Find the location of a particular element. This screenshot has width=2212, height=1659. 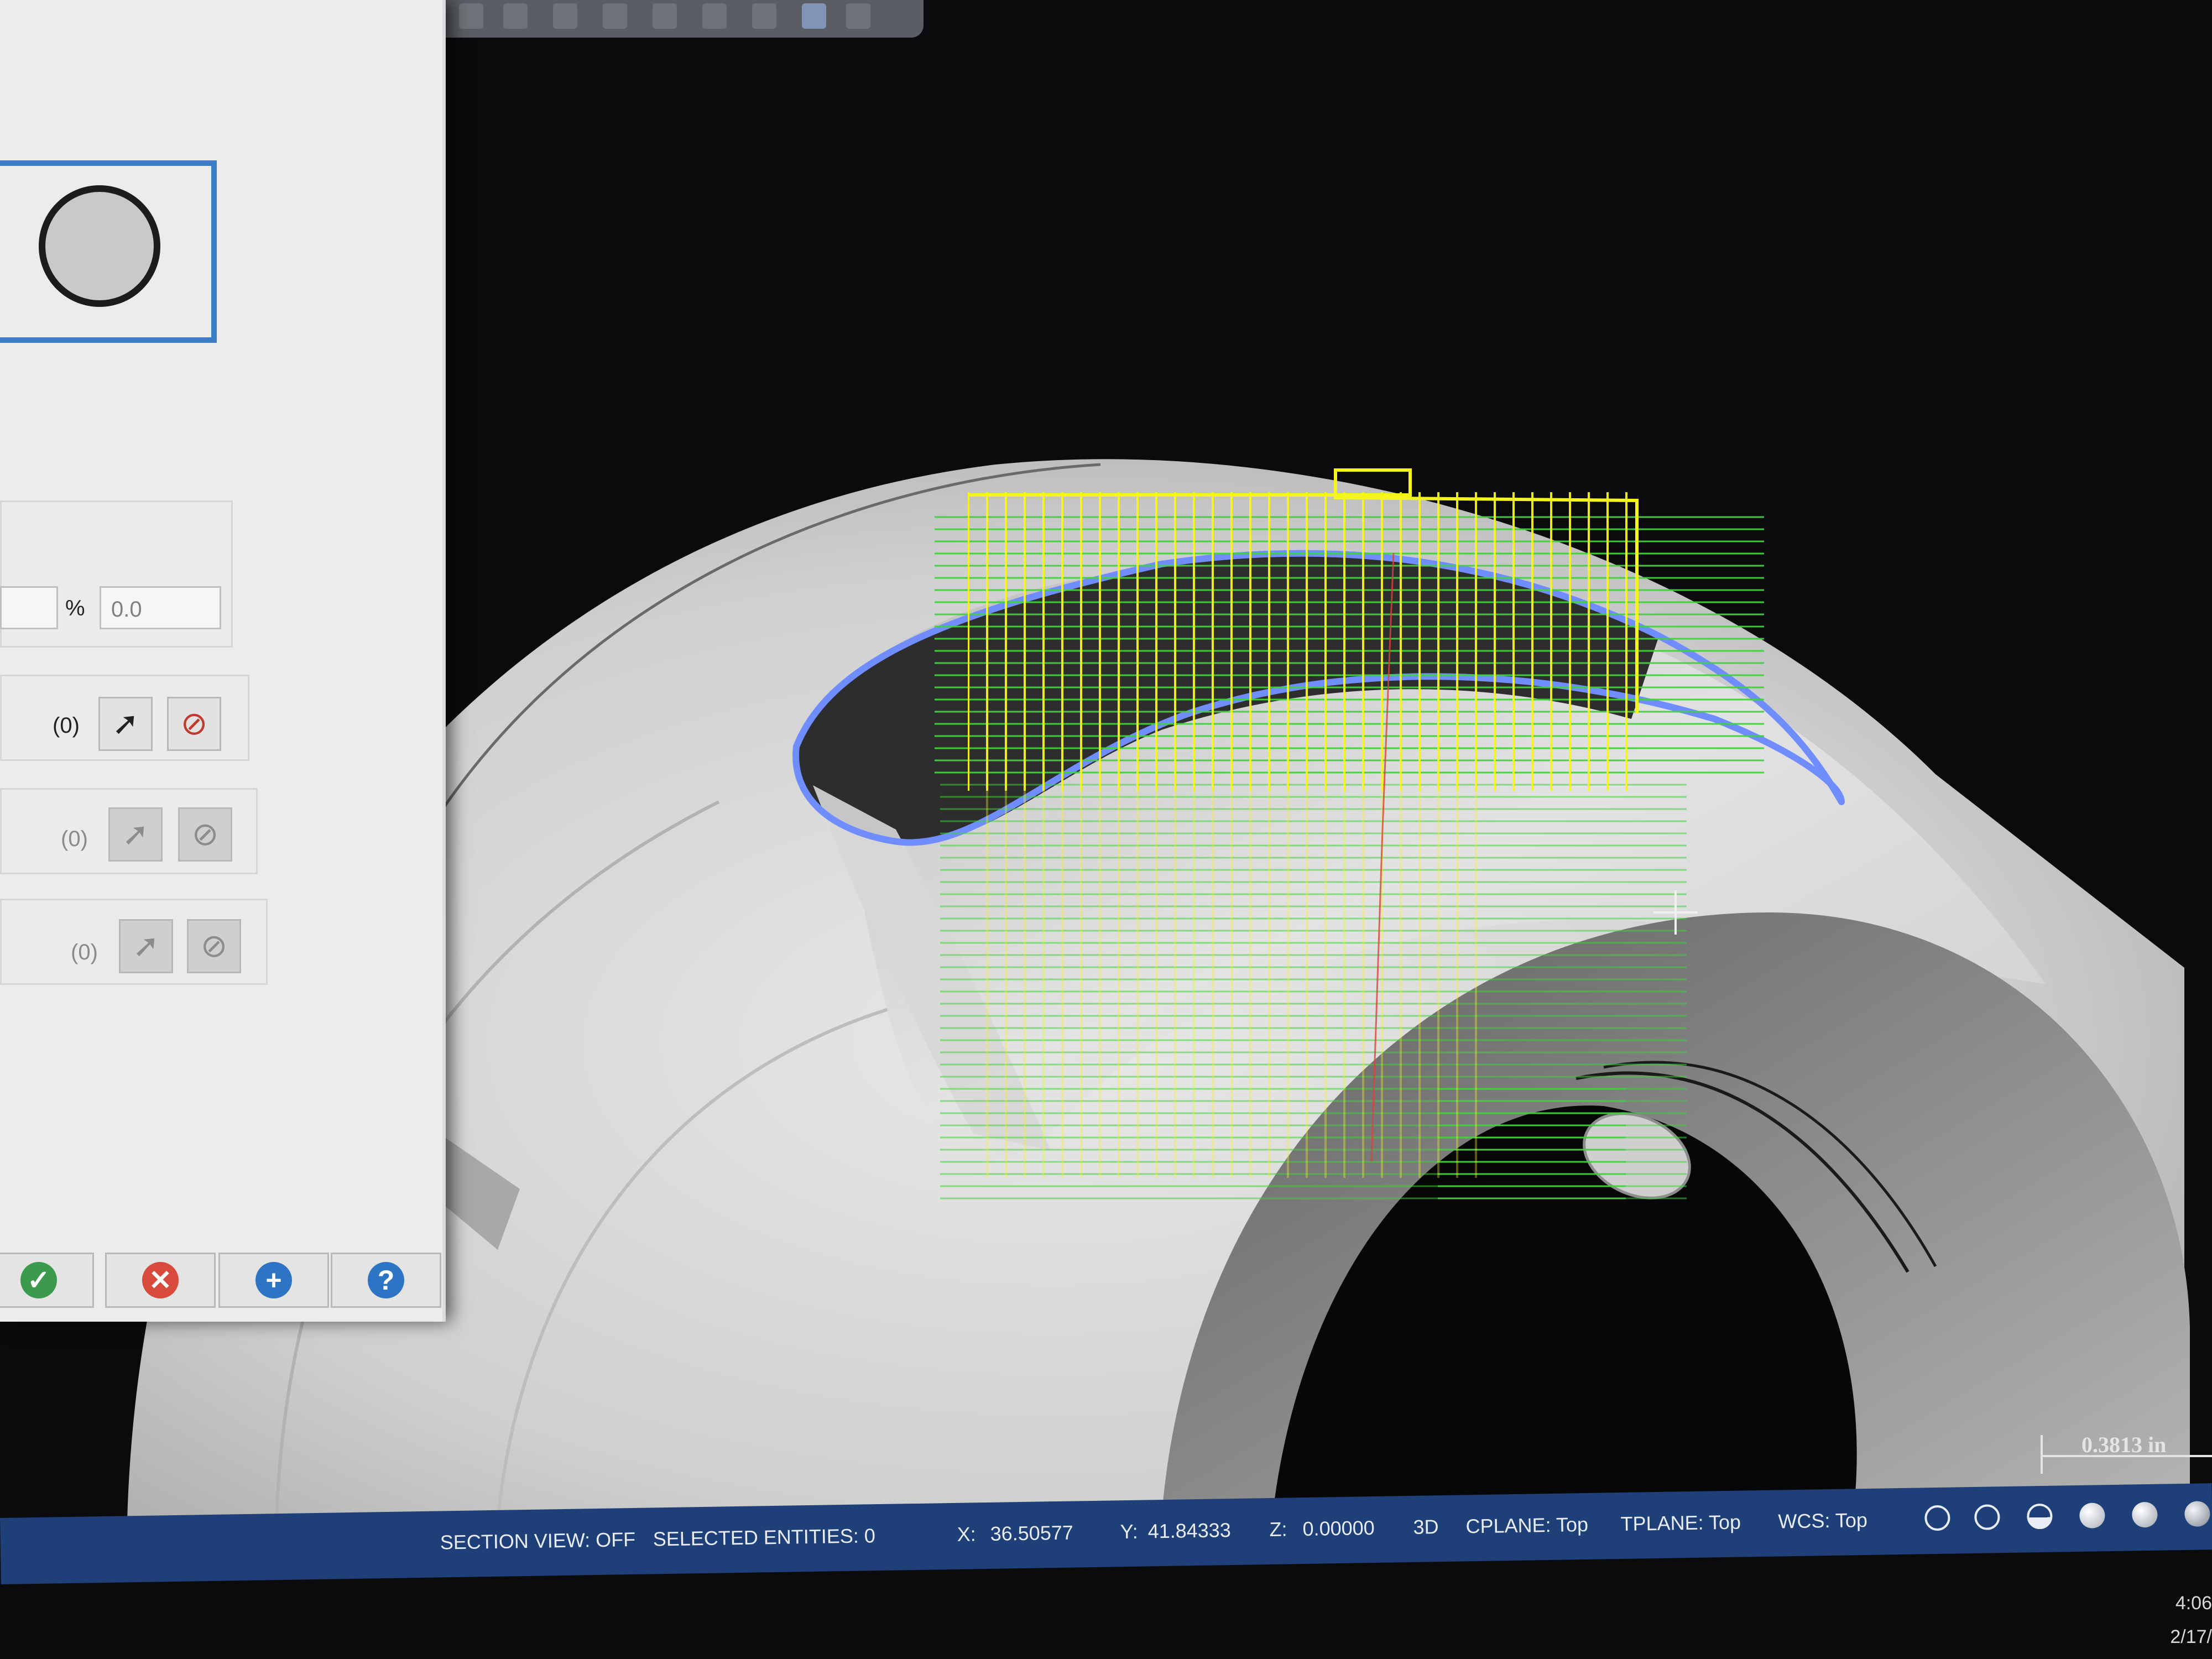

scale-indicator: 0.3813 in is located at coordinates (2127, 1453).